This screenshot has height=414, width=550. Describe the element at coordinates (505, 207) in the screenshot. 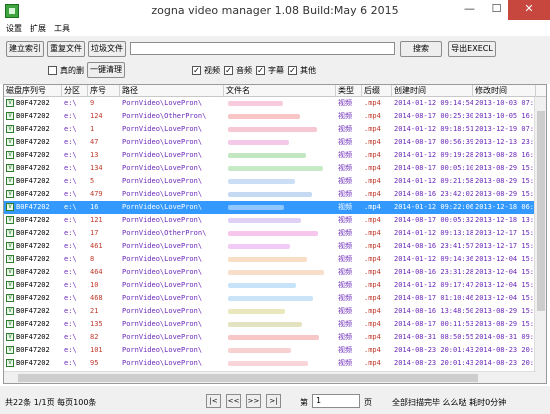

I see `cell-modified: 2013-12-18 06:51:00` at that location.